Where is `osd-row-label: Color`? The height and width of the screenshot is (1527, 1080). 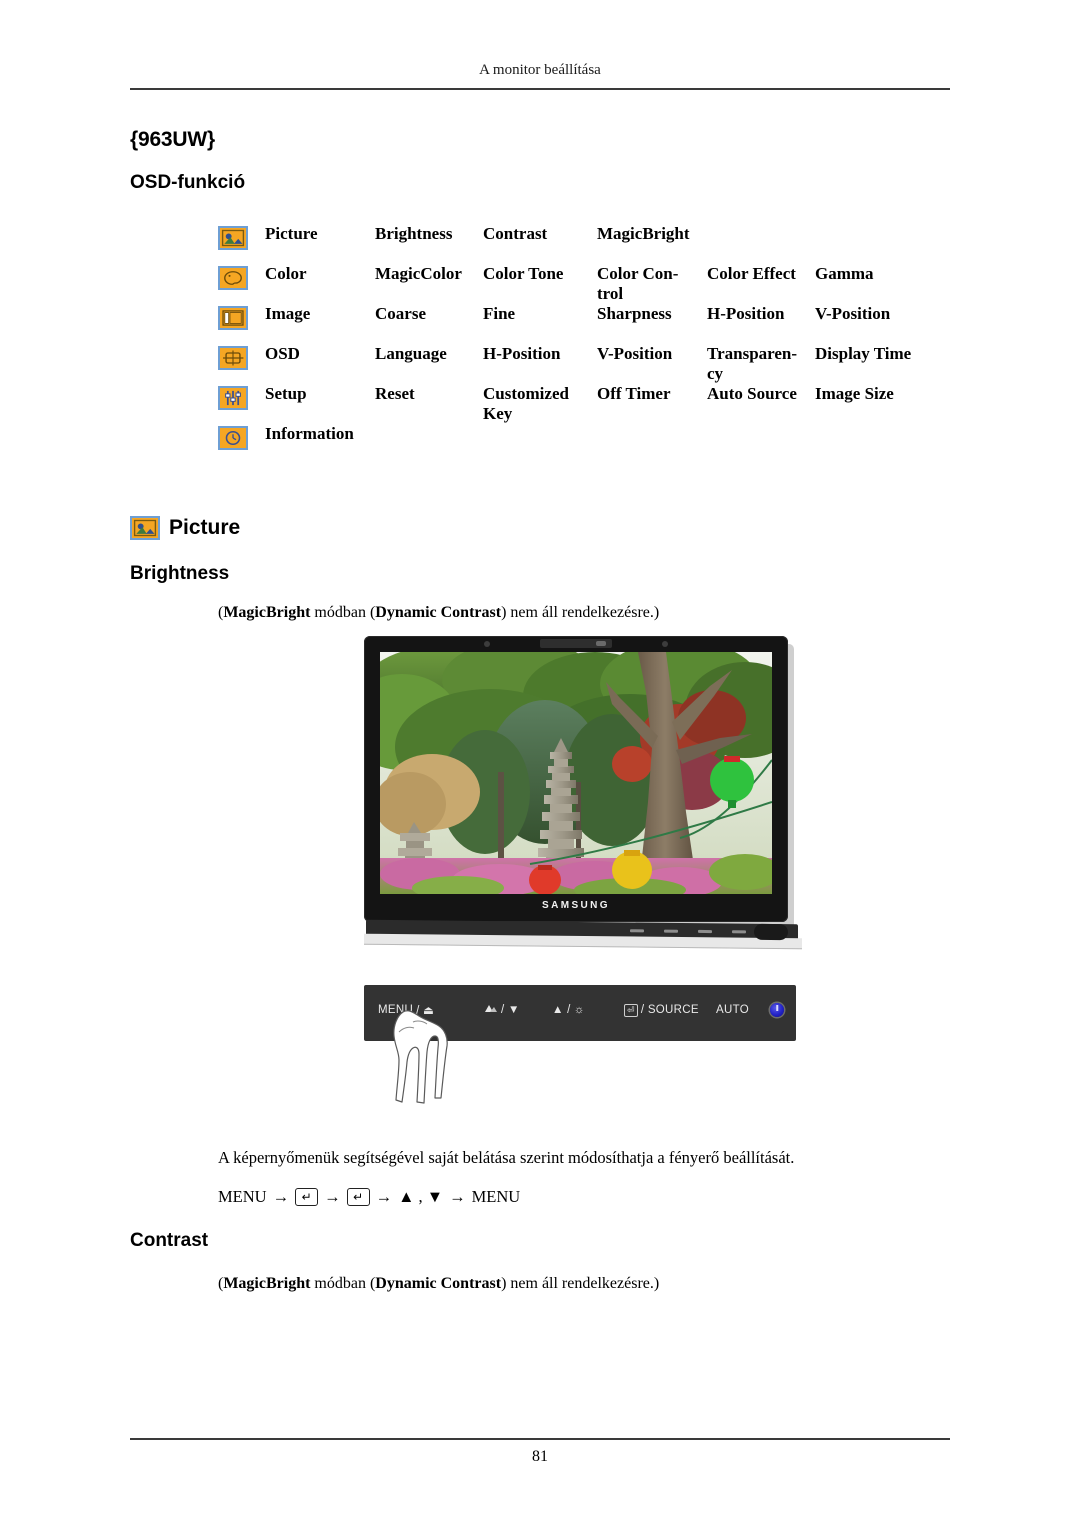 osd-row-label: Color is located at coordinates (286, 273).